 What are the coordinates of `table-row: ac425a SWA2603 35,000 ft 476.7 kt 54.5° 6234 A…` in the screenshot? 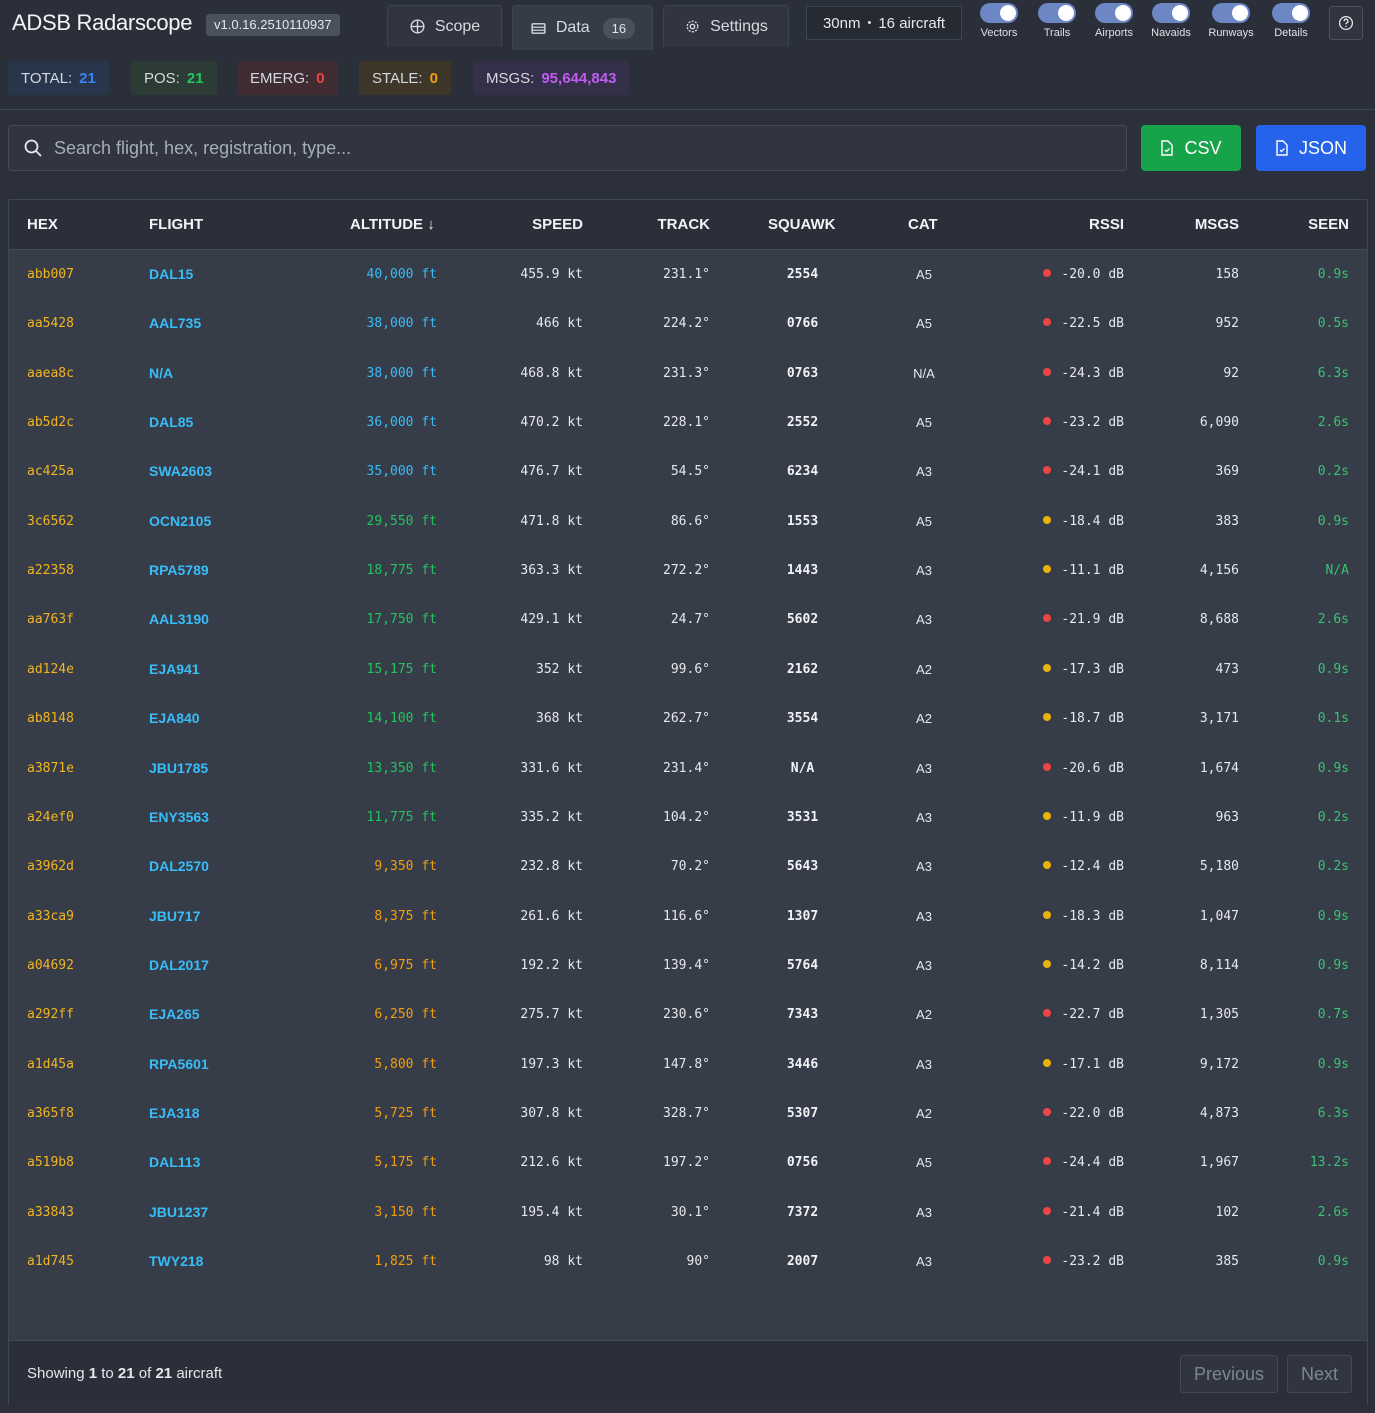 It's located at (688, 471).